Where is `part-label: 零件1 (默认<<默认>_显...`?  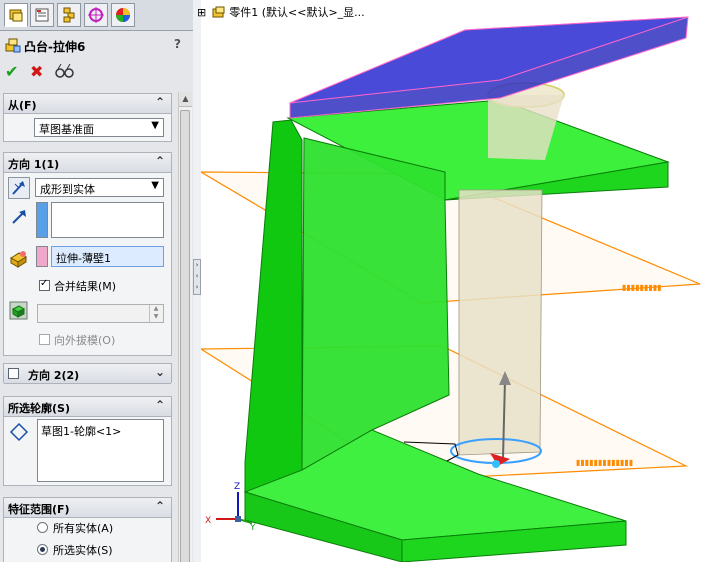
part-label: 零件1 (默认<<默认>_显... is located at coordinates (296, 12).